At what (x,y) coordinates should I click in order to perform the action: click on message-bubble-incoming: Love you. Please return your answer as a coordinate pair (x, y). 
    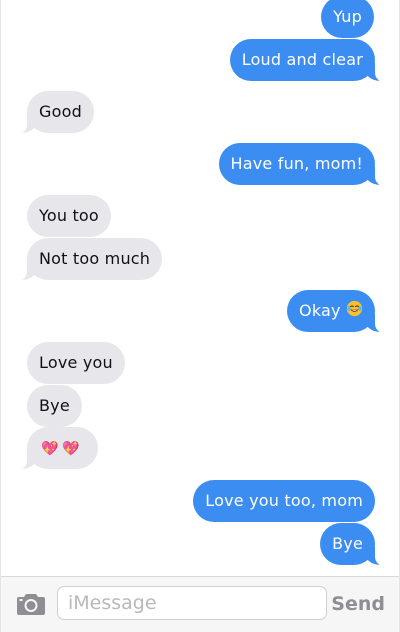
    Looking at the image, I should click on (76, 363).